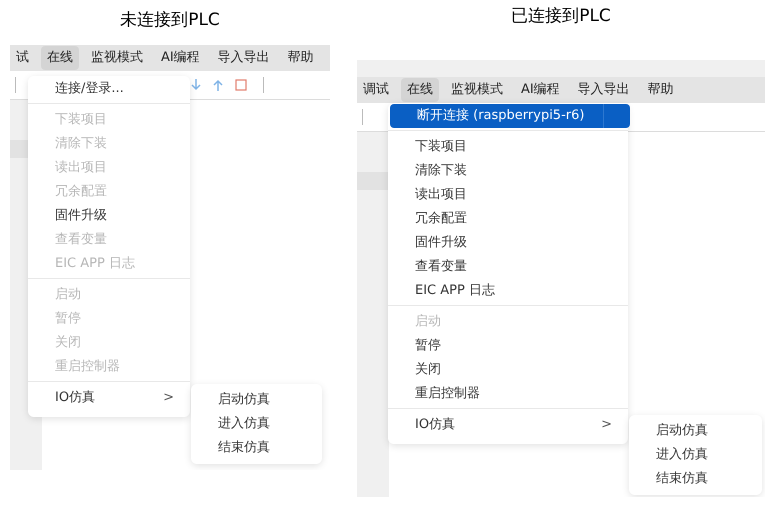 The width and height of the screenshot is (770, 507). Describe the element at coordinates (510, 116) in the screenshot. I see `menu-item: 断开连接 (raspberrypi5-r6)` at that location.